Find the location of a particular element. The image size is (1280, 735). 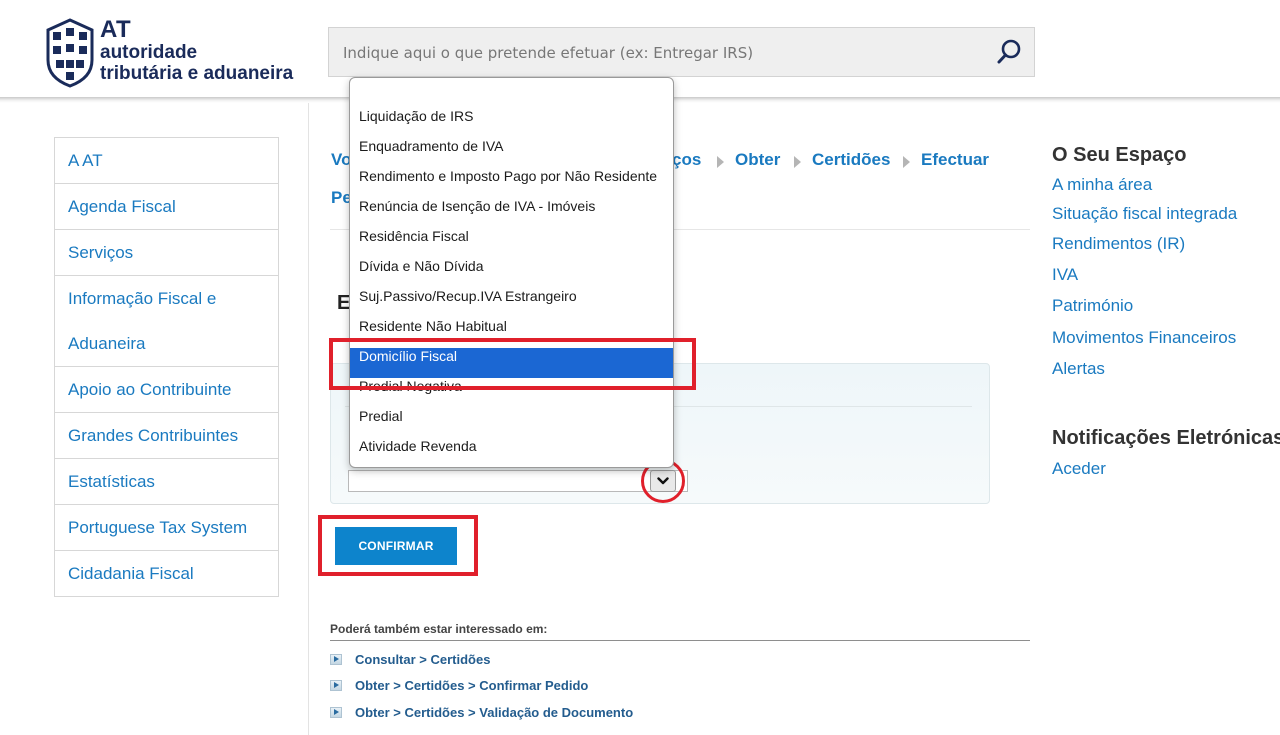

dropdown-option: Atividade Revenda is located at coordinates (511, 452).